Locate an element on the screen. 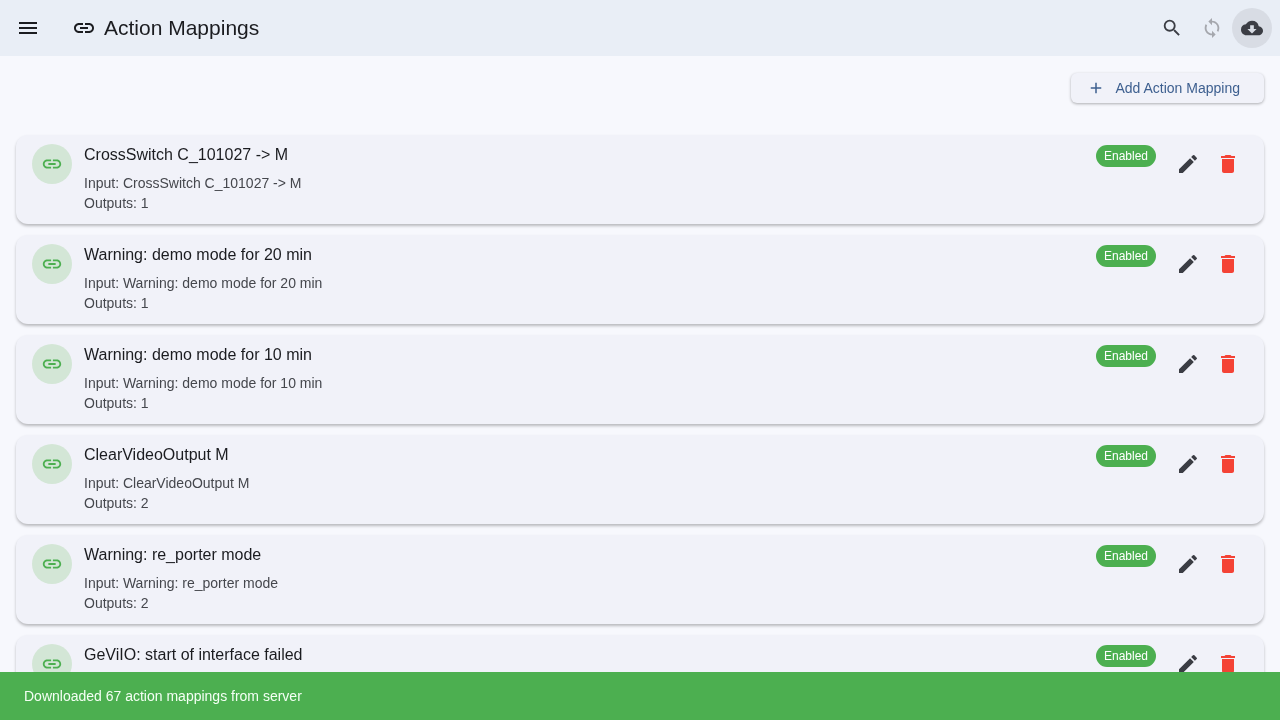  search-icon is located at coordinates (1172, 28).